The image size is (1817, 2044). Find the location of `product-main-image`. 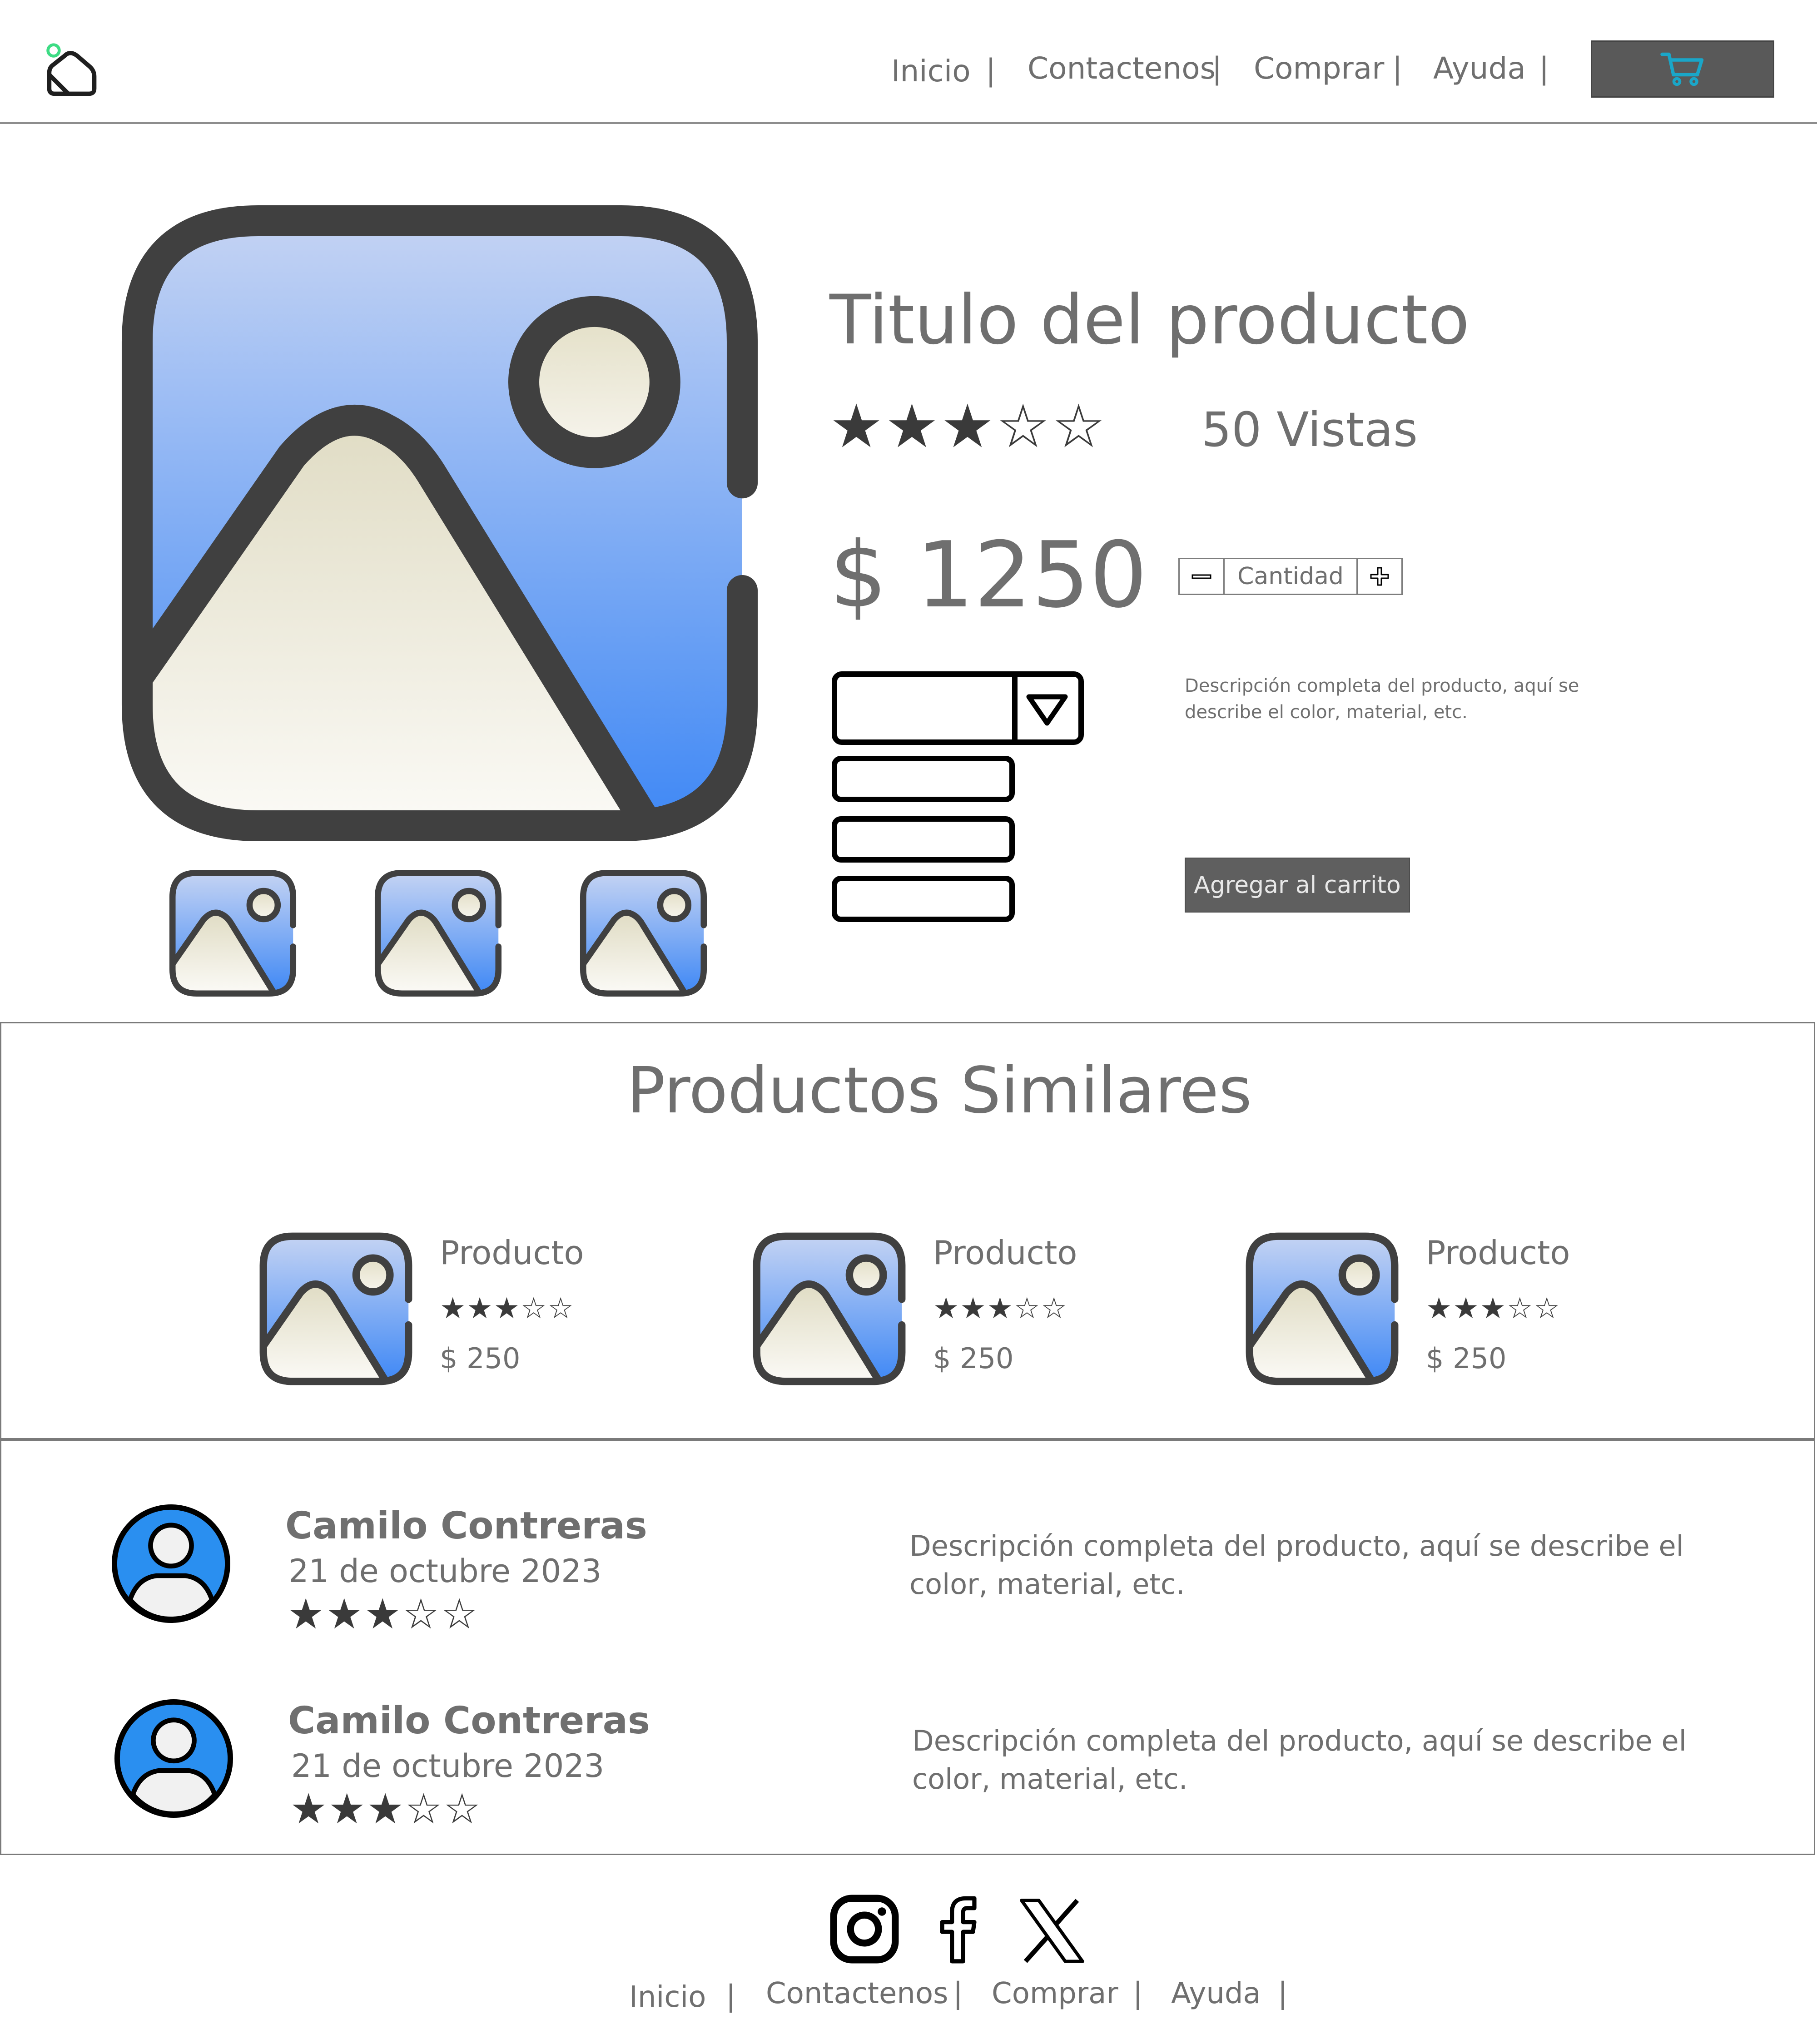

product-main-image is located at coordinates (440, 523).